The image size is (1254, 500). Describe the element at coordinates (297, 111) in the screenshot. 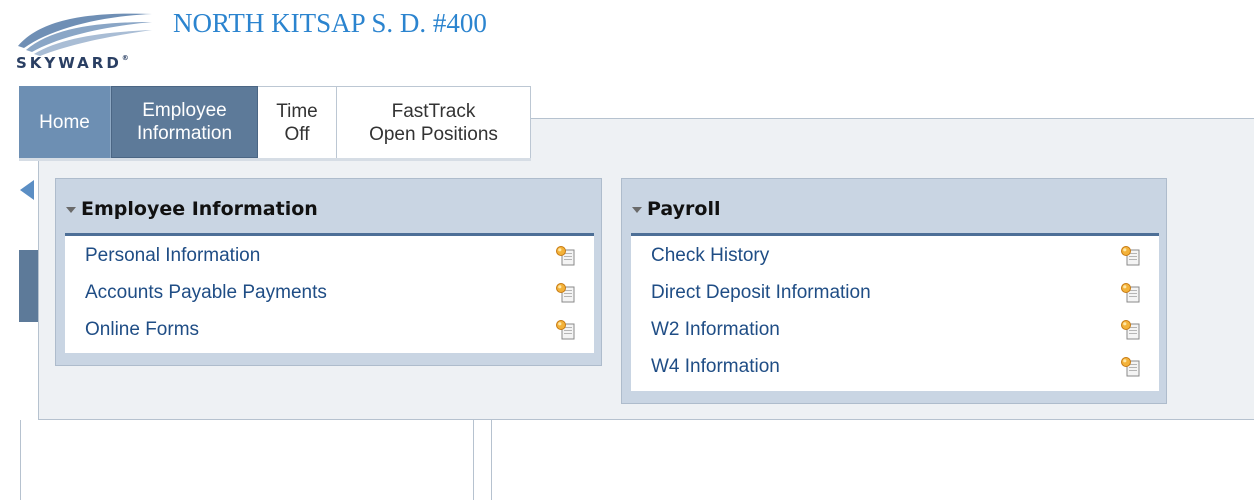

I see `tab-time-off-label-1: Time` at that location.